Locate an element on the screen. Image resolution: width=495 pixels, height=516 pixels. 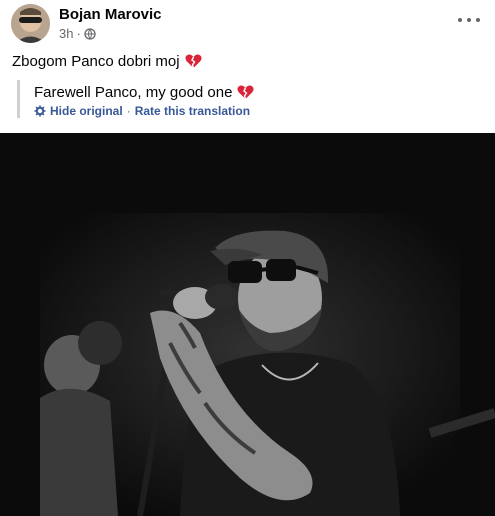
more-options-button is located at coordinates (469, 20).